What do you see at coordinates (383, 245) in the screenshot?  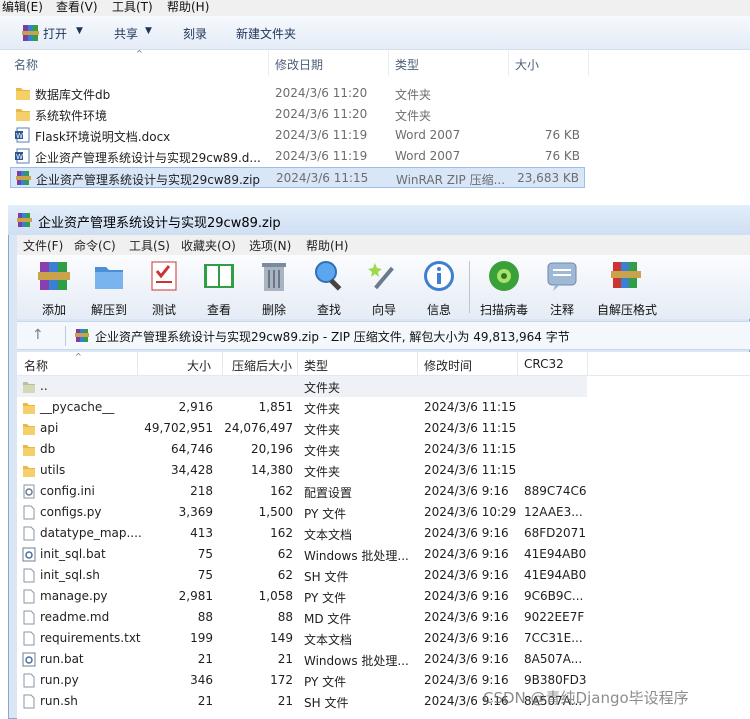 I see `winrar-menubar: 文件(F) 命令(C) 工具(S) 收藏夹(O) 选项(N) 帮助(H)` at bounding box center [383, 245].